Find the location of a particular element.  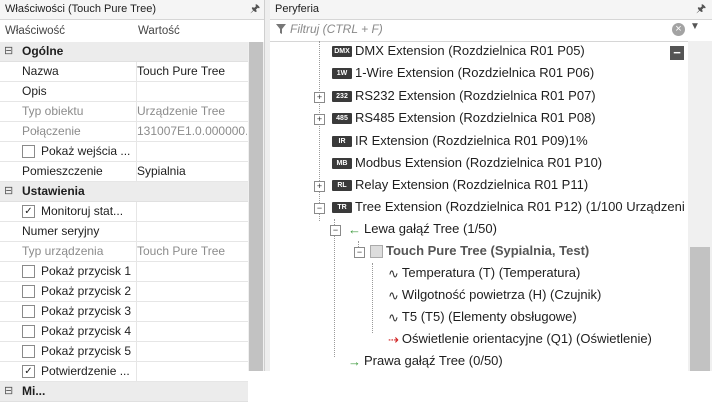

property-row-button-5: Pokaż przycisk 5 is located at coordinates (124, 352).